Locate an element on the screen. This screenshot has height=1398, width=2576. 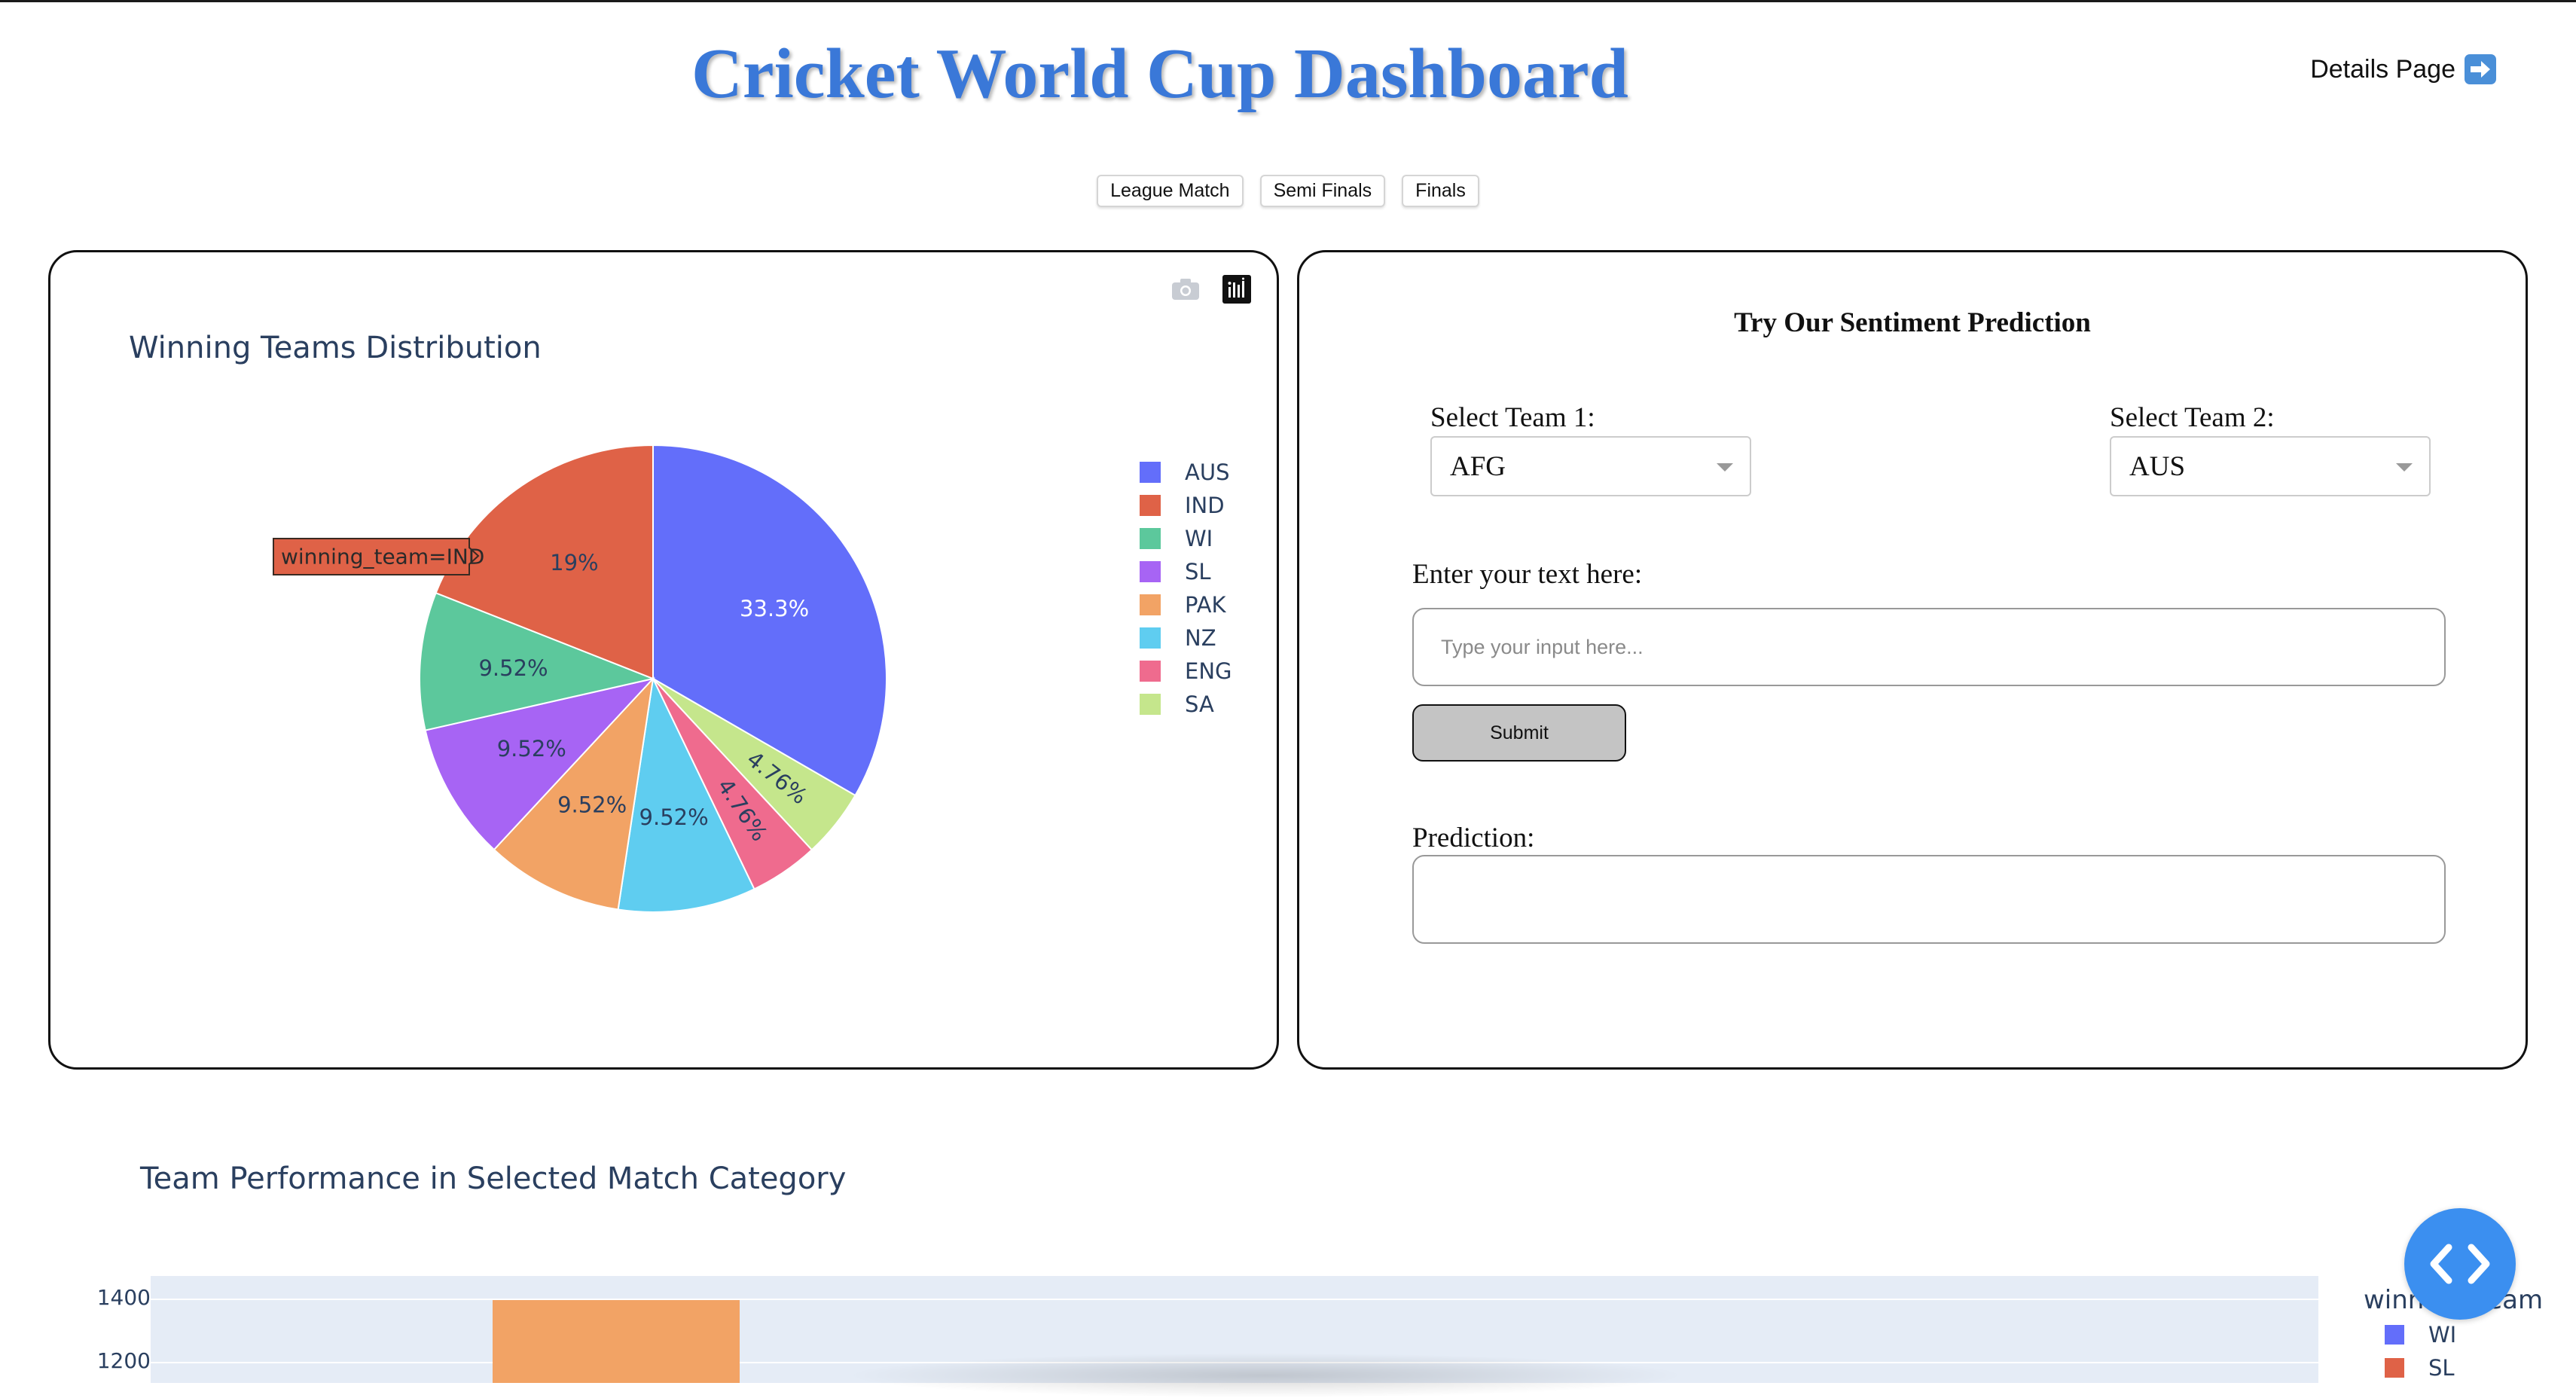
prediction-title: Try Our Sentiment Prediction is located at coordinates (1913, 322).